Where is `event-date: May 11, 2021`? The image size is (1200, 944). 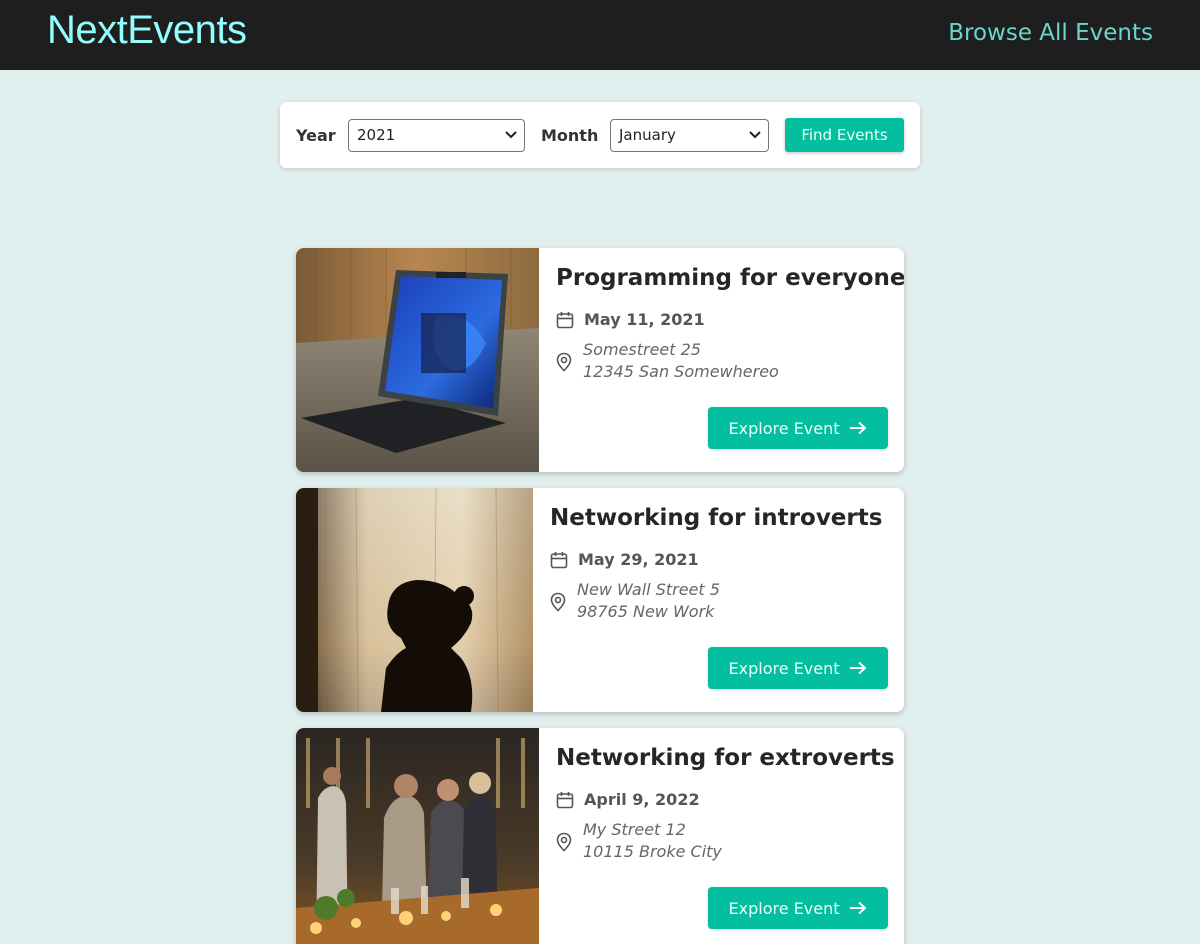 event-date: May 11, 2021 is located at coordinates (630, 319).